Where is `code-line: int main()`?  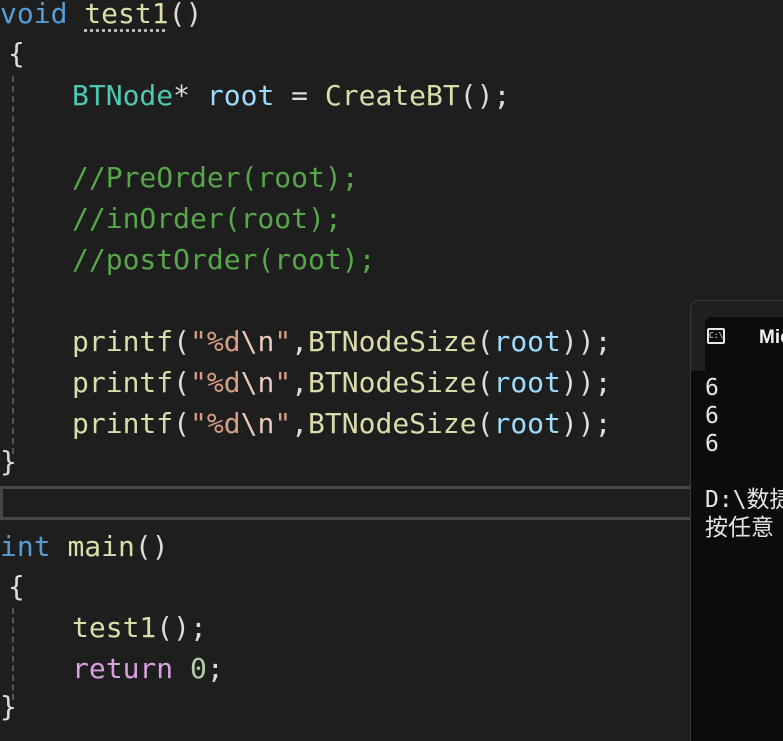
code-line: int main() is located at coordinates (84, 546).